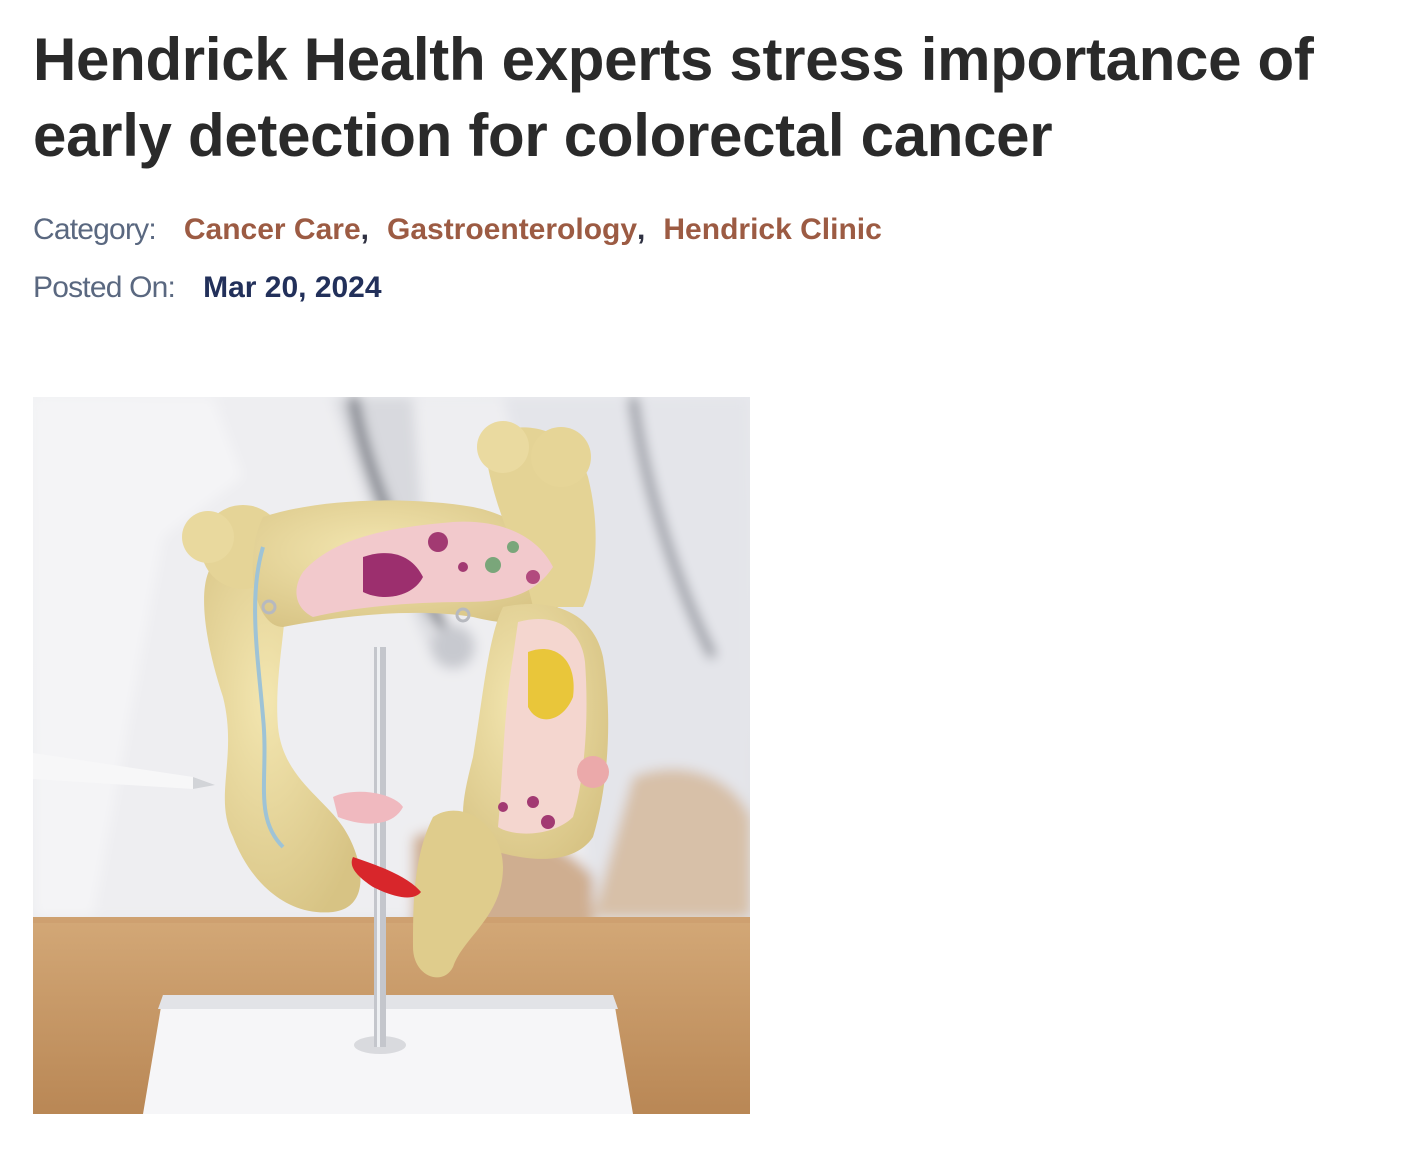 The width and height of the screenshot is (1426, 1154). What do you see at coordinates (95, 229) in the screenshot?
I see `category-label: Category:` at bounding box center [95, 229].